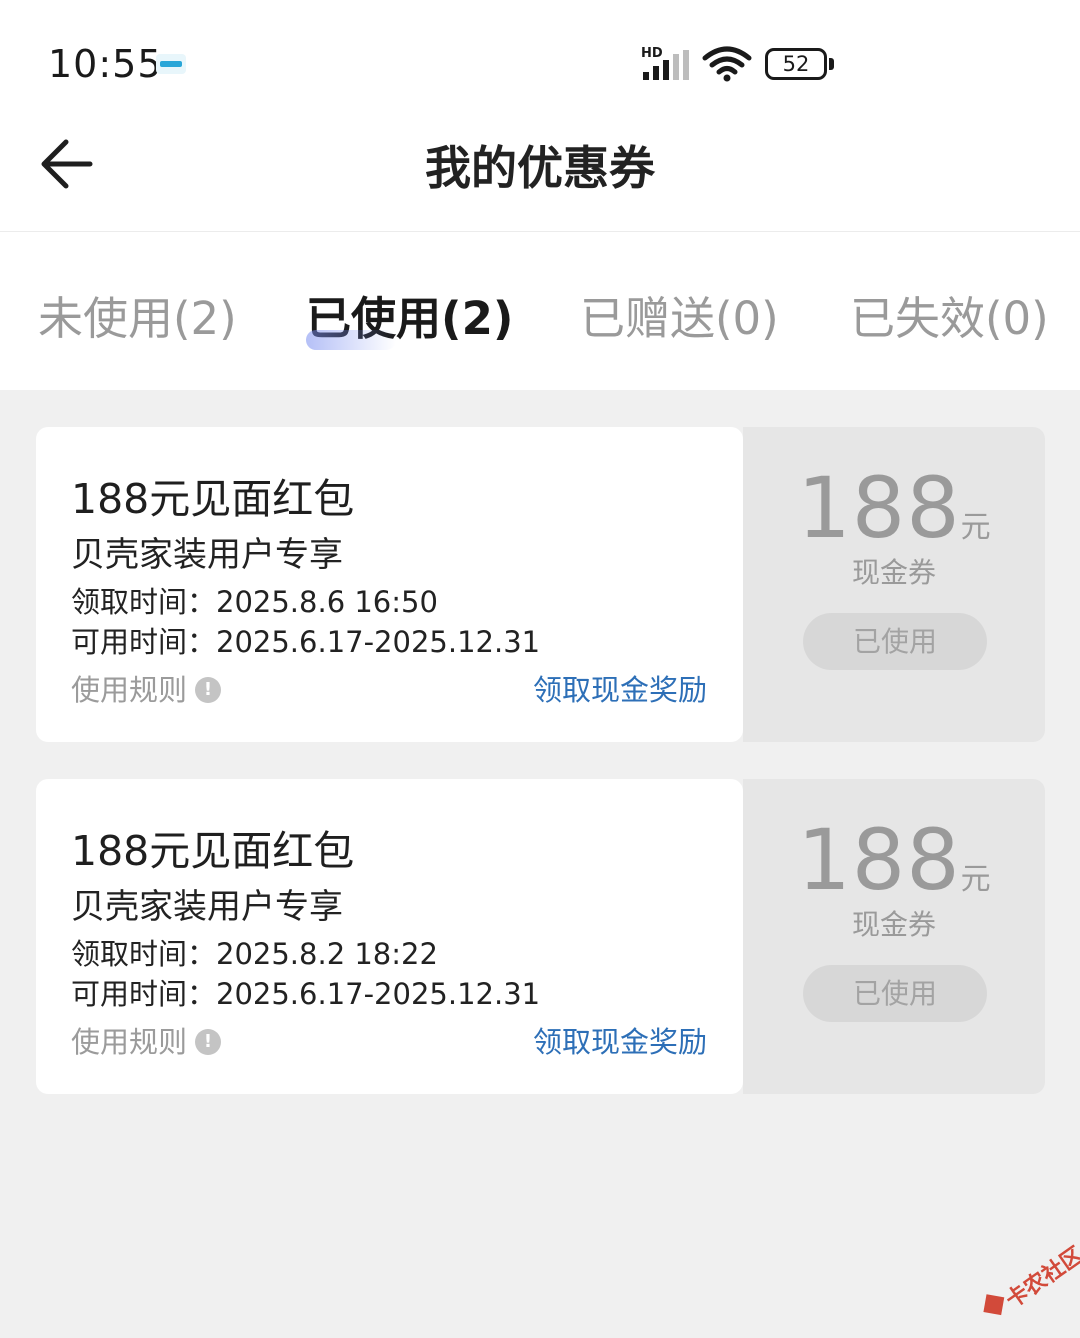 This screenshot has width=1080, height=1338. Describe the element at coordinates (540, 311) in the screenshot. I see `tab-bar: 未使用(2) 已使用(2) 已赠送(0) 已失效(0)` at that location.